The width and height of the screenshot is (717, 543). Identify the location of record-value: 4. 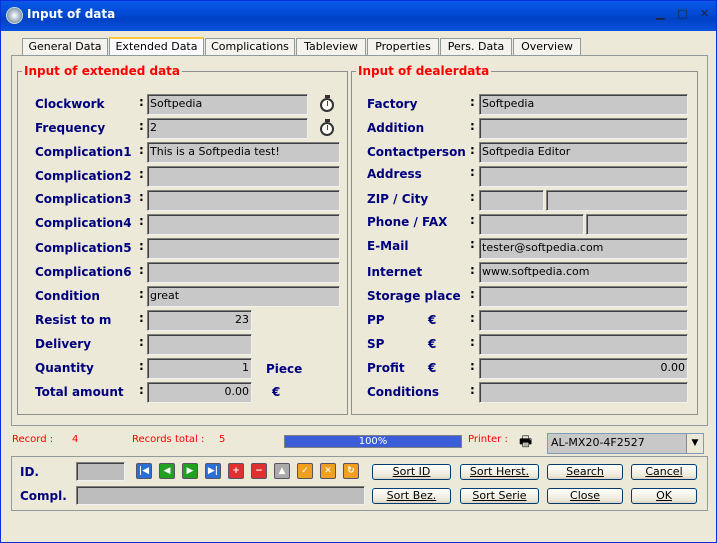
(75, 439).